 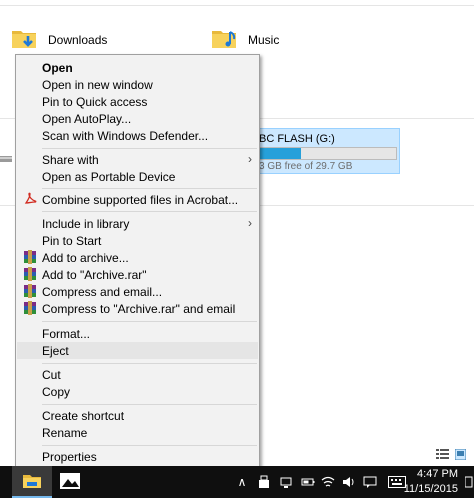 I want to click on taskbar-file-explorer, so click(x=32, y=482).